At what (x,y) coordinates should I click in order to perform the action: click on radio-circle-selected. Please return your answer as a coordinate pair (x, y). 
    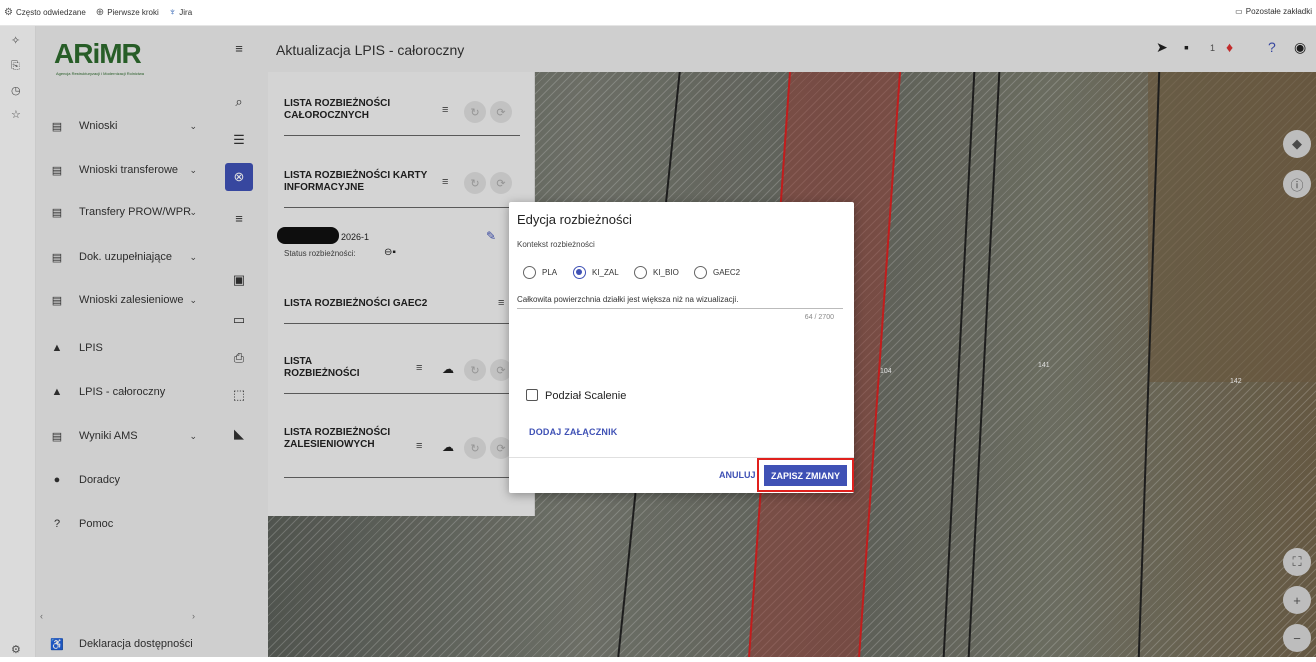
    Looking at the image, I should click on (579, 272).